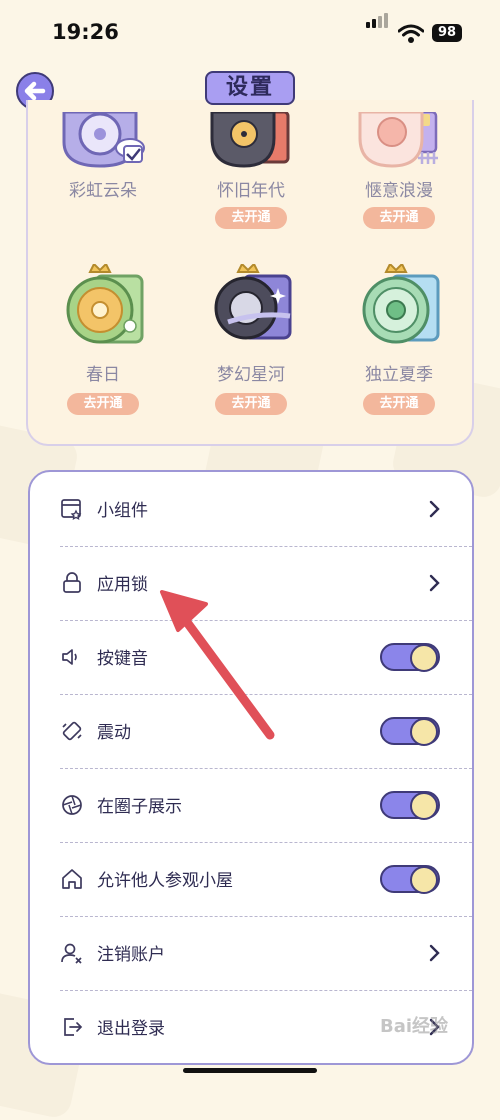  I want to click on circle-aperture-icon, so click(72, 805).